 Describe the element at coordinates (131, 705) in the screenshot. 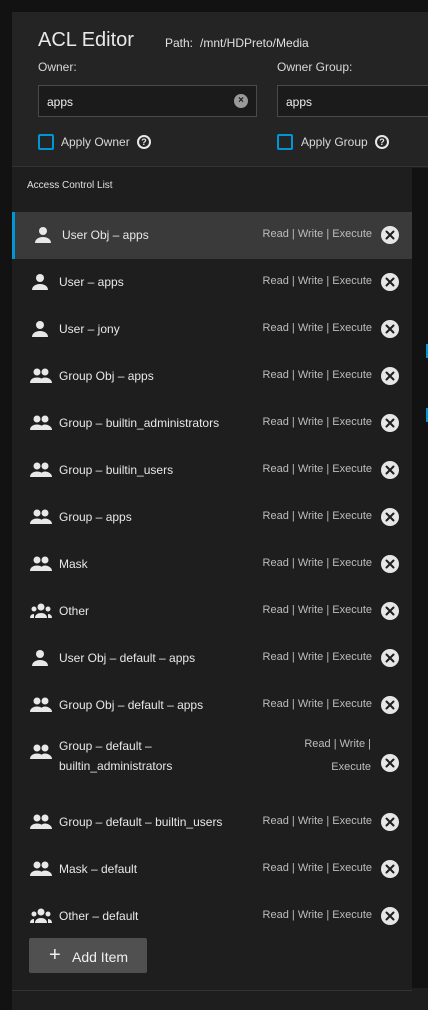

I see `acl-item-label: Group Obj – default – apps` at that location.